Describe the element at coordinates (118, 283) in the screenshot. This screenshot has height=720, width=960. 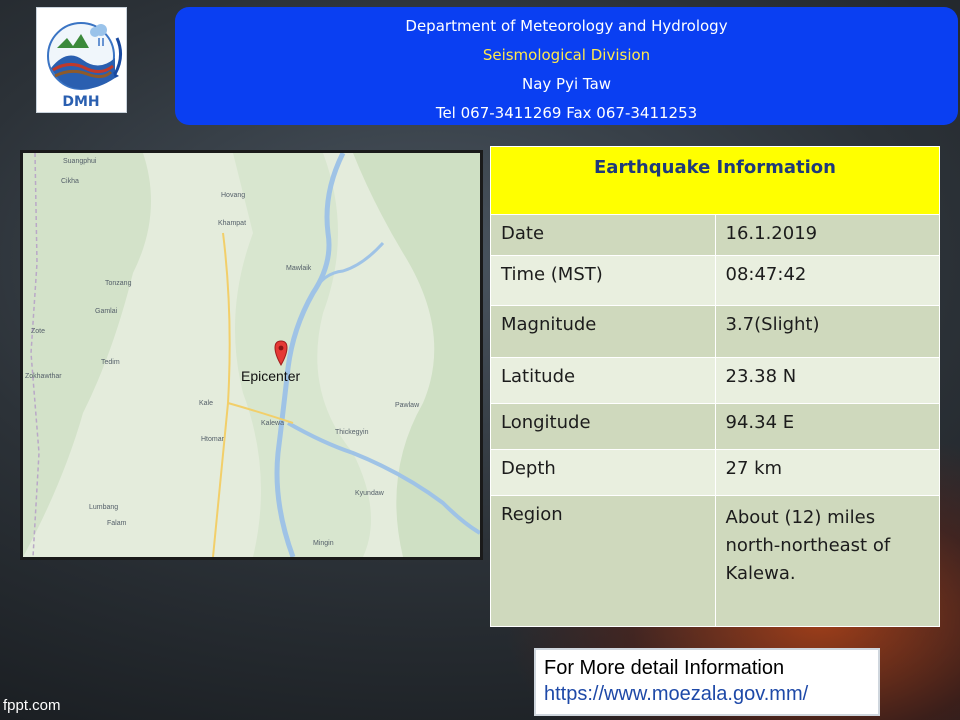
I see `svg-text: Tonzang` at that location.